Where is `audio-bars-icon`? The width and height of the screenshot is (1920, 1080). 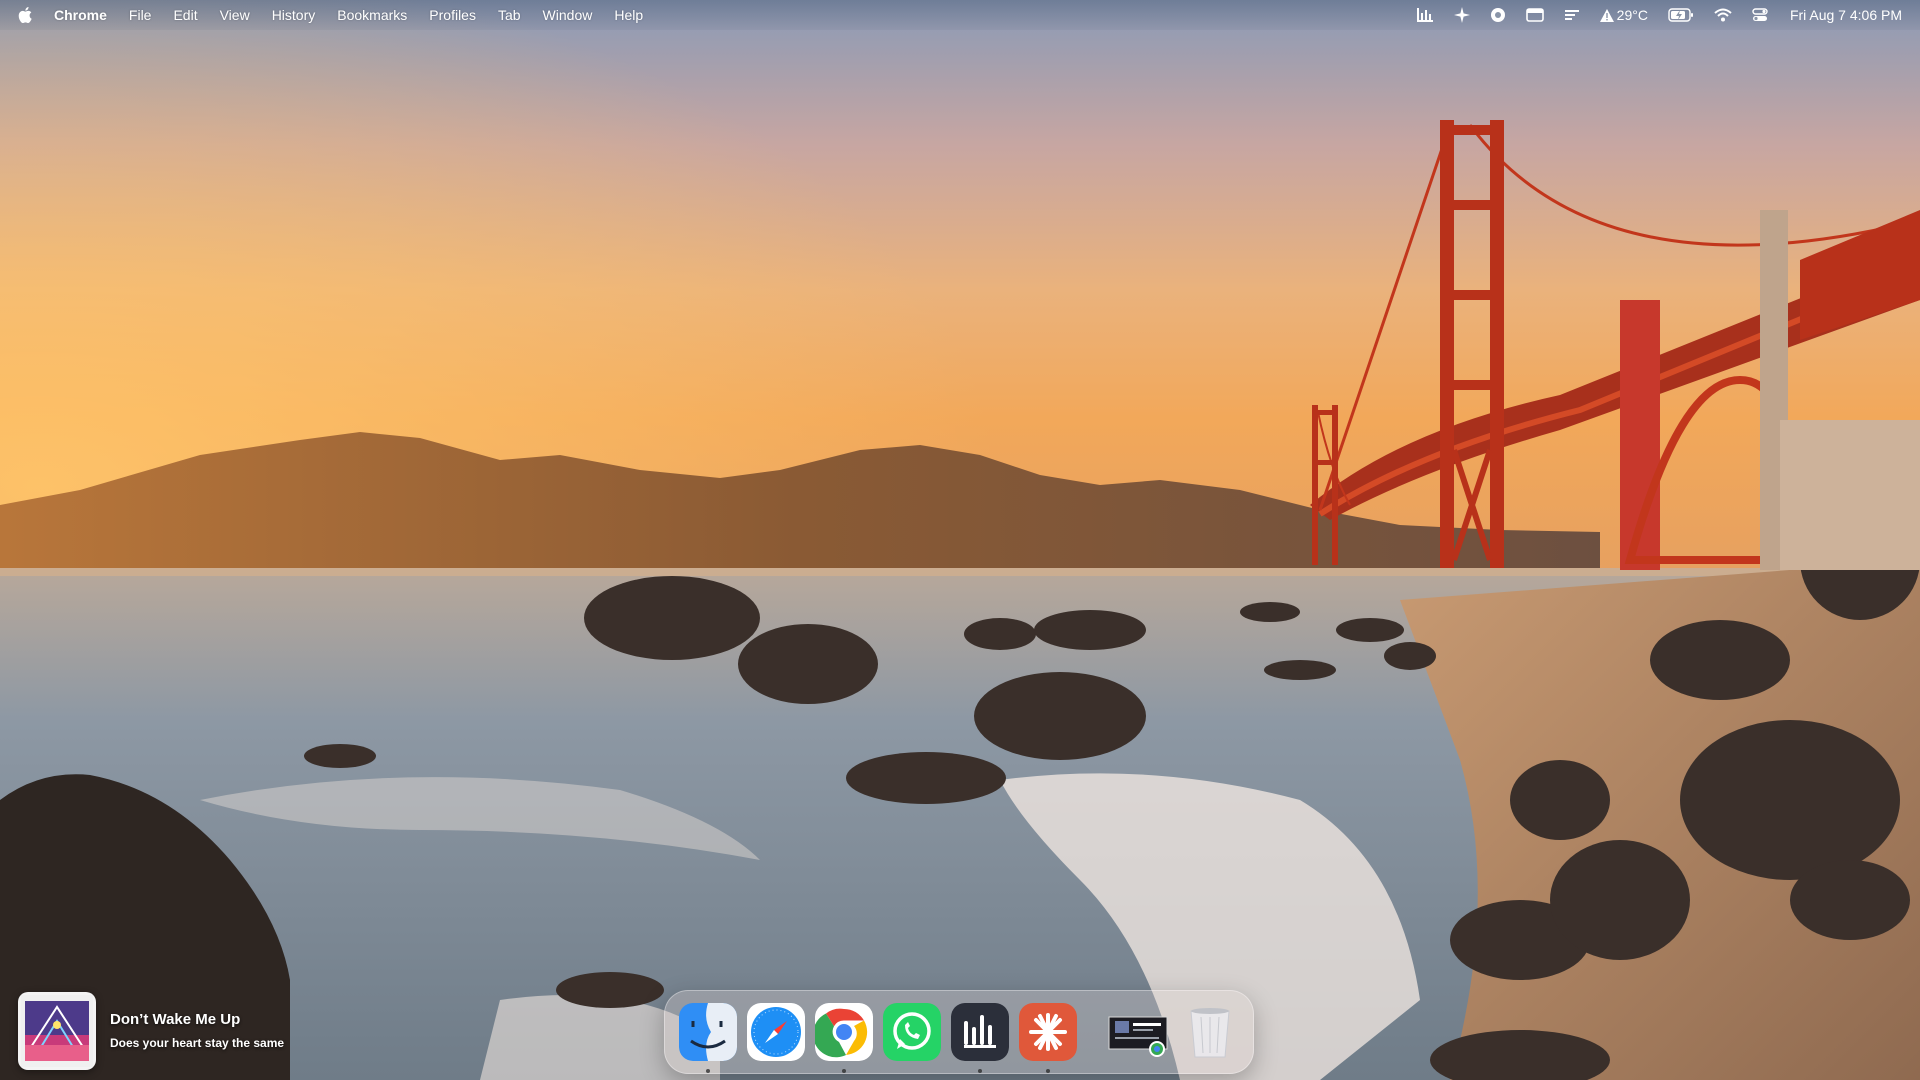
audio-bars-icon is located at coordinates (1425, 15).